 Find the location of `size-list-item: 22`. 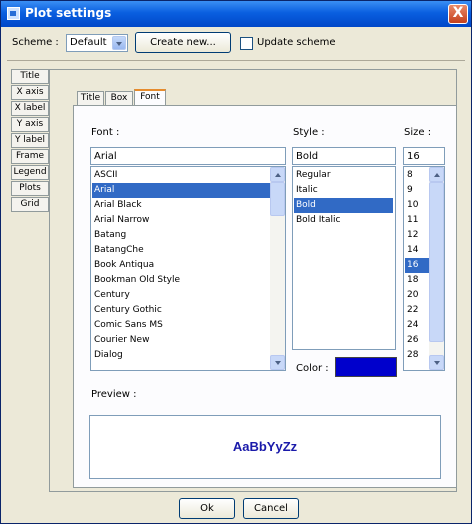

size-list-item: 22 is located at coordinates (417, 310).